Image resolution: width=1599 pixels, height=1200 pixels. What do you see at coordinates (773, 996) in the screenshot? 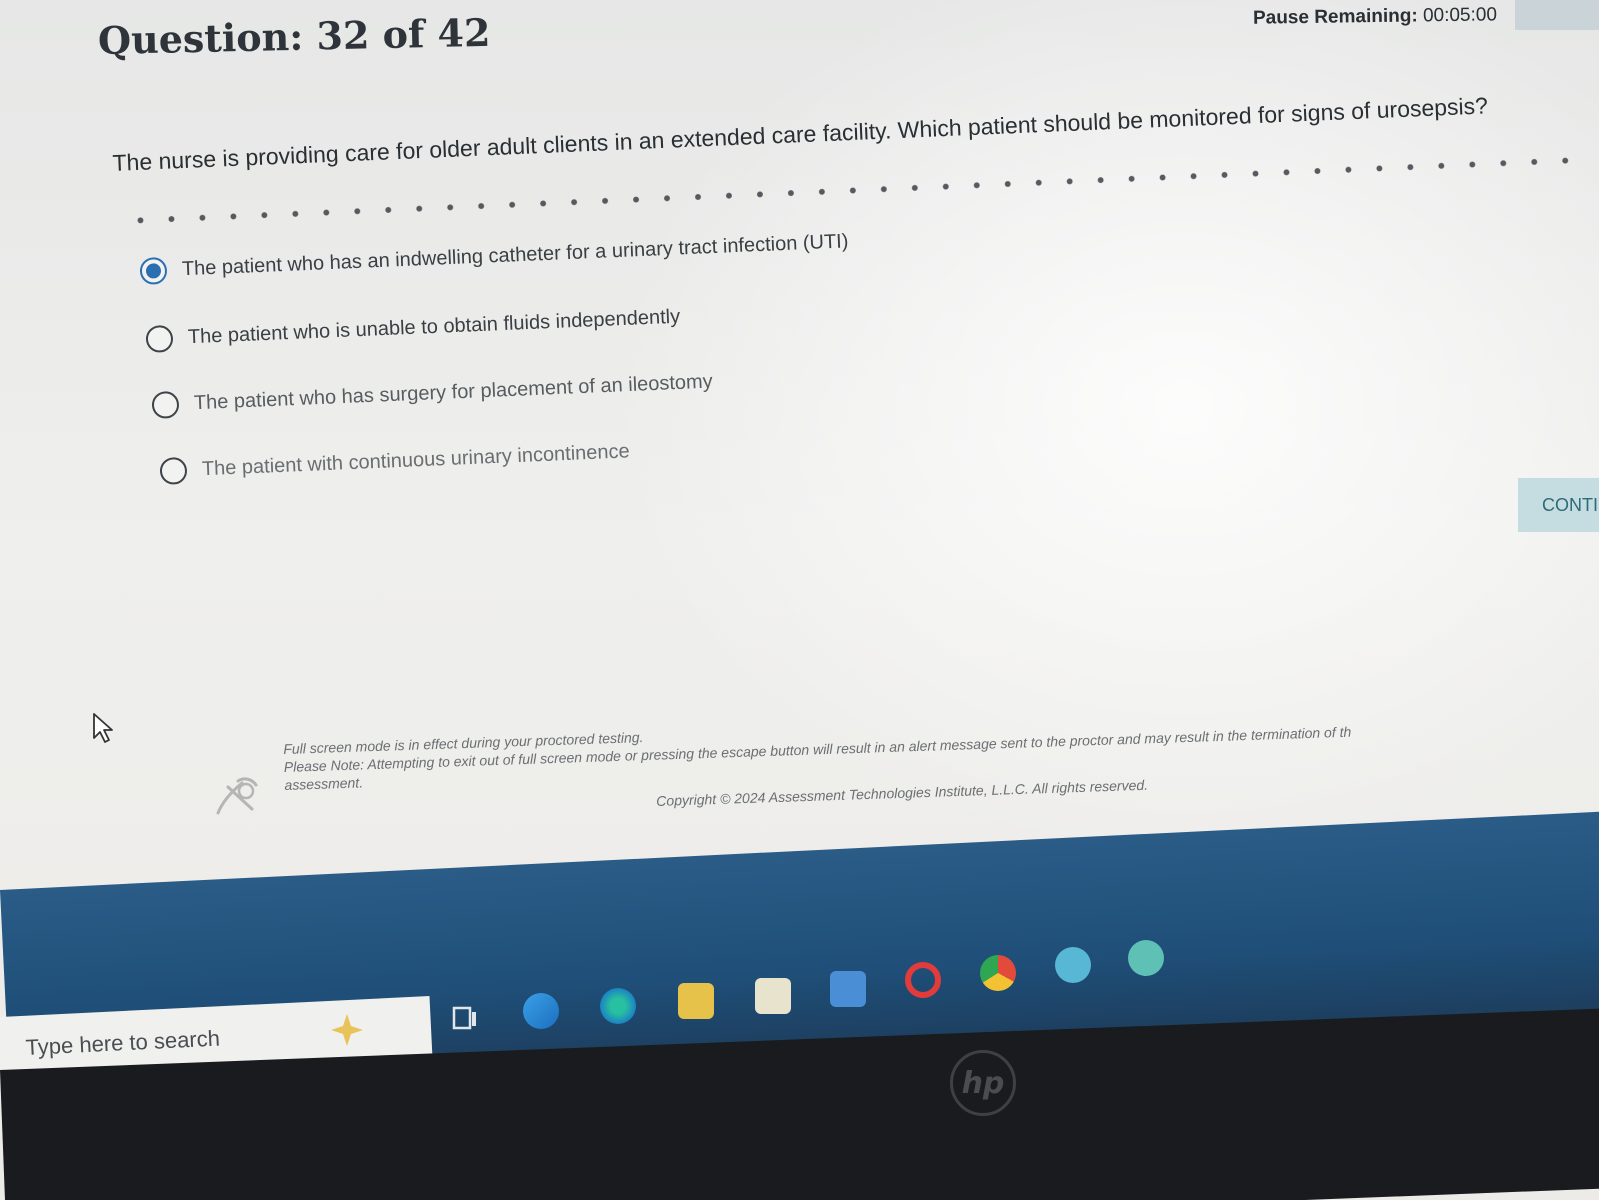
I see `store-icon` at bounding box center [773, 996].